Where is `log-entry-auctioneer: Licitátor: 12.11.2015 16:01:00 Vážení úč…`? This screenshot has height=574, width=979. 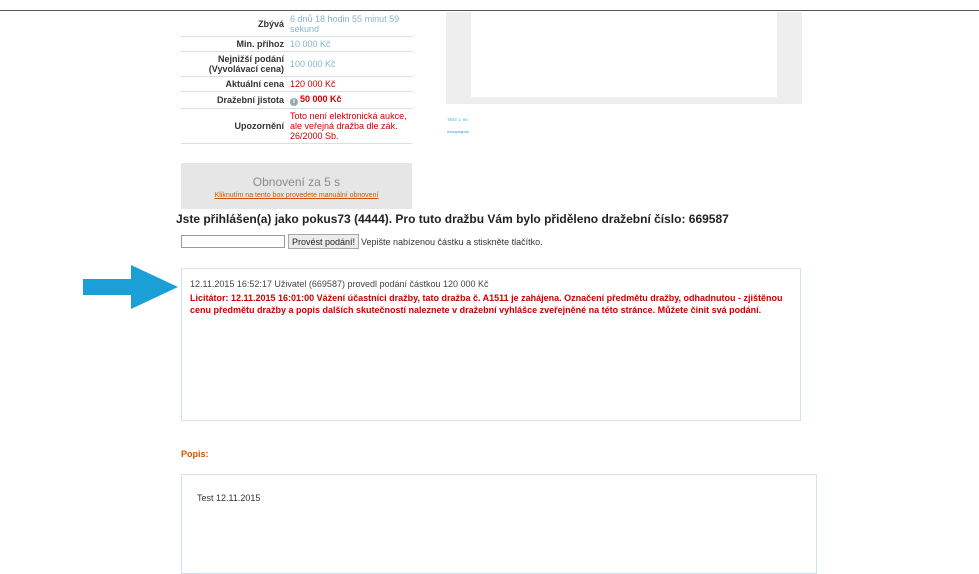
log-entry-auctioneer: Licitátor: 12.11.2015 16:01:00 Vážení úč… is located at coordinates (486, 304).